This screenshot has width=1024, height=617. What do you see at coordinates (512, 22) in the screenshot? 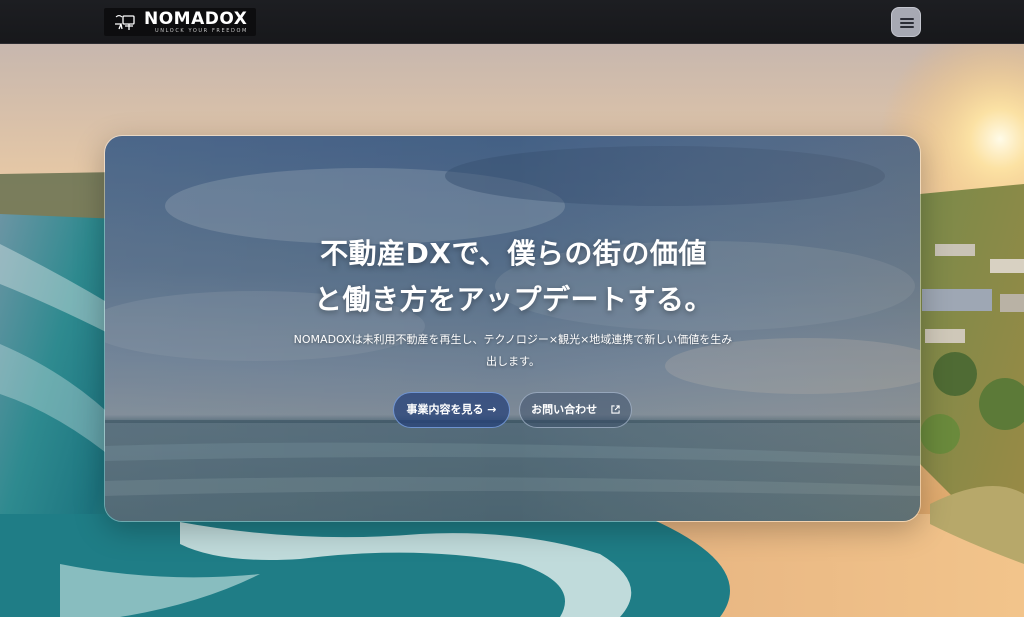
I see `top-navigation-bar: NOMADOX UNLOCK YOUR FREEDOM` at bounding box center [512, 22].